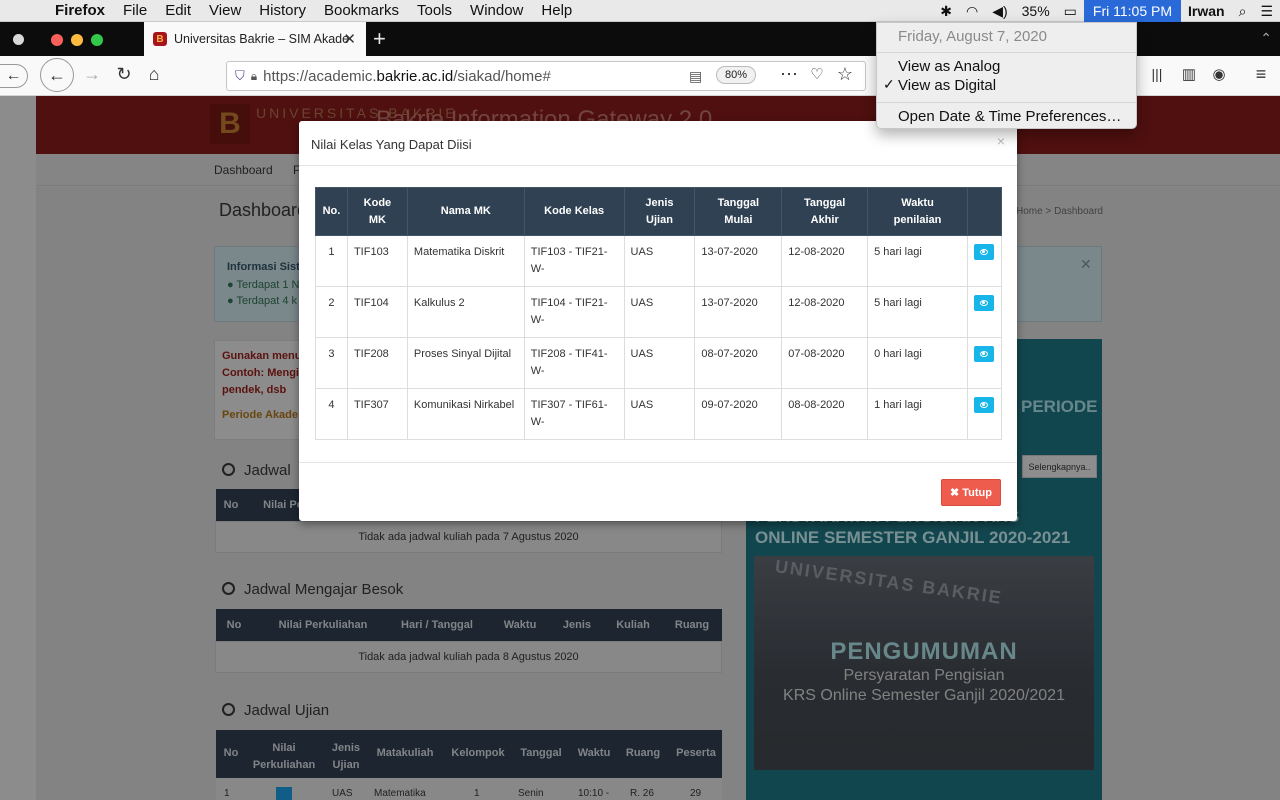 This screenshot has width=1280, height=800. I want to click on page-actions-icon: ⋯, so click(789, 74).